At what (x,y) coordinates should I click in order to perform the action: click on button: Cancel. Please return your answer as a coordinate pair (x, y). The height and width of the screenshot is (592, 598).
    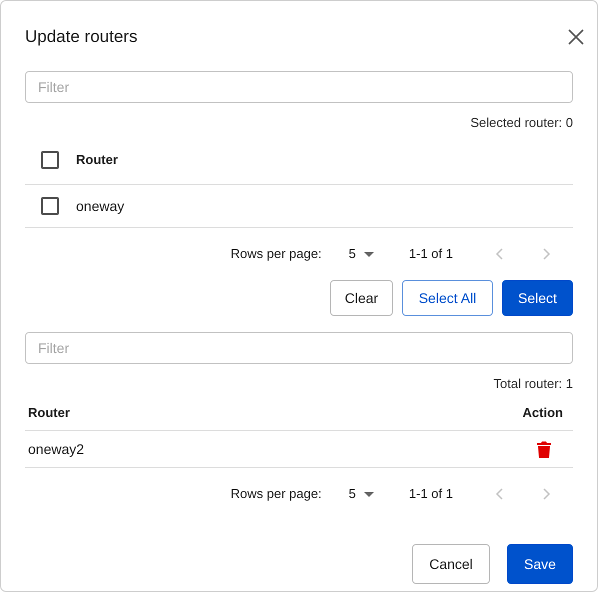
    Looking at the image, I should click on (451, 564).